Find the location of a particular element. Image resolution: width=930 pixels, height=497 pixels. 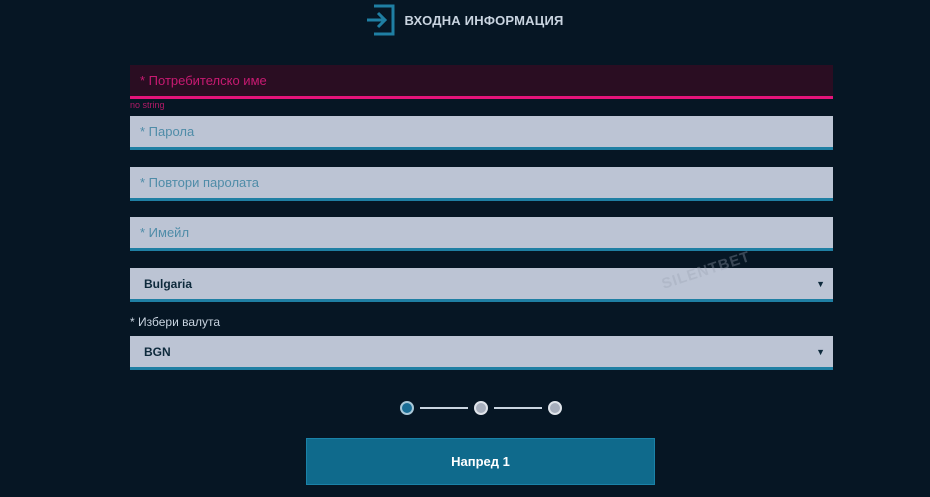

currency-select: BGN ▼ is located at coordinates (481, 353).